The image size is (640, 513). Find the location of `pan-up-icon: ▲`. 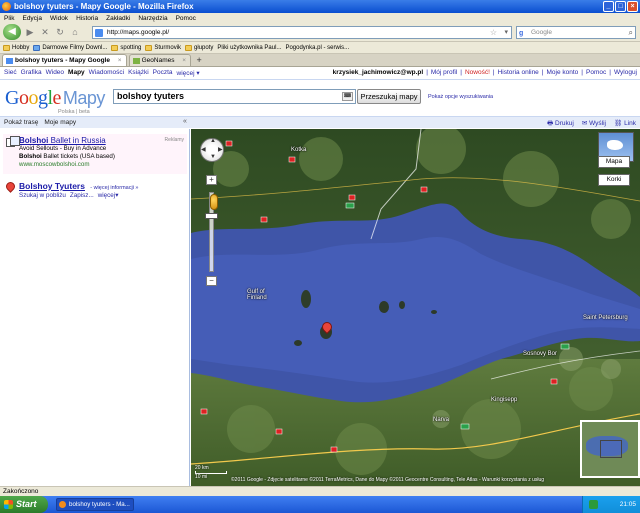

pan-up-icon: ▲ is located at coordinates (213, 141).